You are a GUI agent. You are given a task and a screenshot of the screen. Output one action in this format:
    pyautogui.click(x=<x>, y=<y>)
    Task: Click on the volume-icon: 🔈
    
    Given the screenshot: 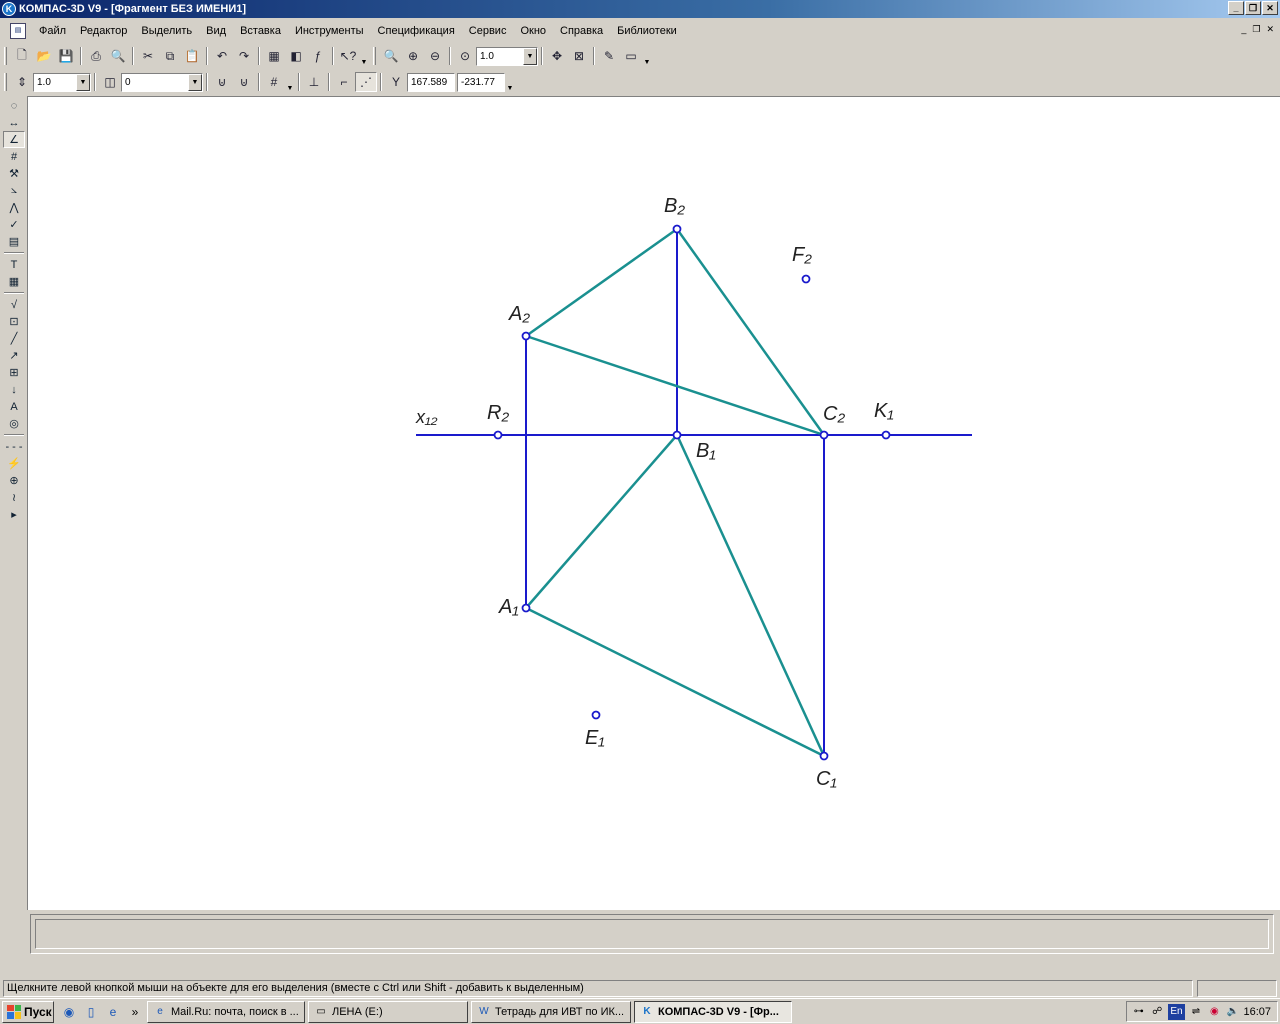 What is the action you would take?
    pyautogui.click(x=1232, y=1012)
    